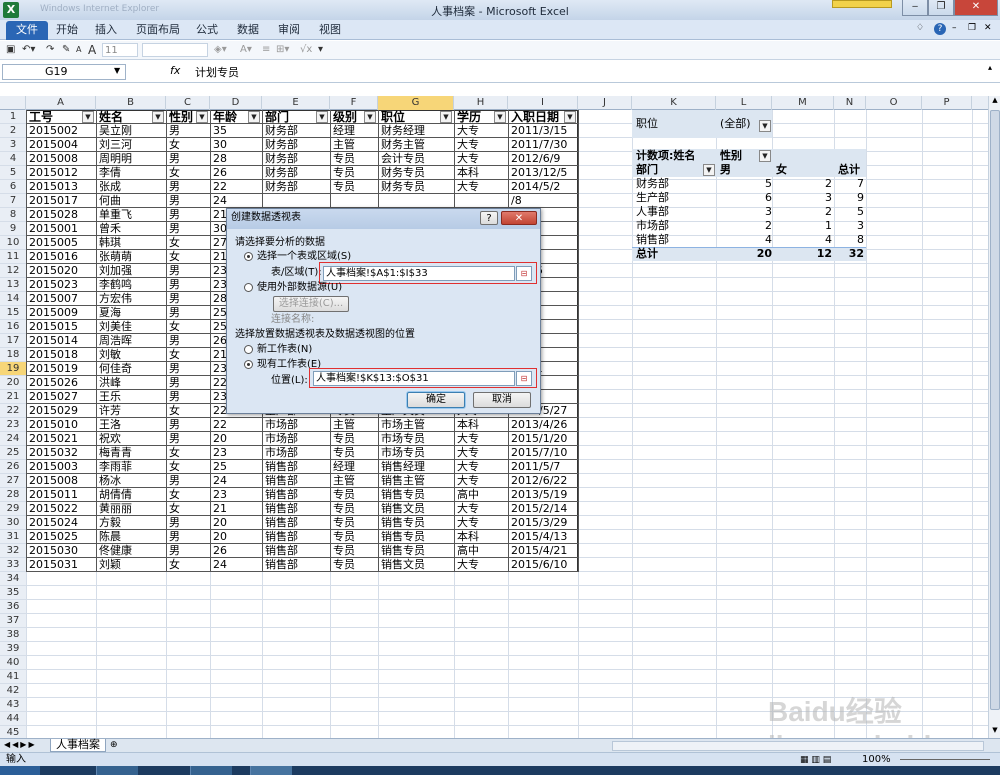 The width and height of the screenshot is (1000, 775). Describe the element at coordinates (436, 400) in the screenshot. I see `ok-button: 确定` at that location.